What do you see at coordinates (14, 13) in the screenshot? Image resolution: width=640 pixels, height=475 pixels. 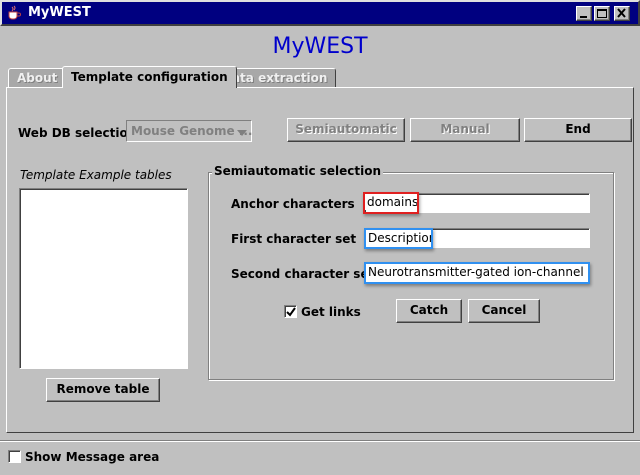 I see `java-cup-icon` at bounding box center [14, 13].